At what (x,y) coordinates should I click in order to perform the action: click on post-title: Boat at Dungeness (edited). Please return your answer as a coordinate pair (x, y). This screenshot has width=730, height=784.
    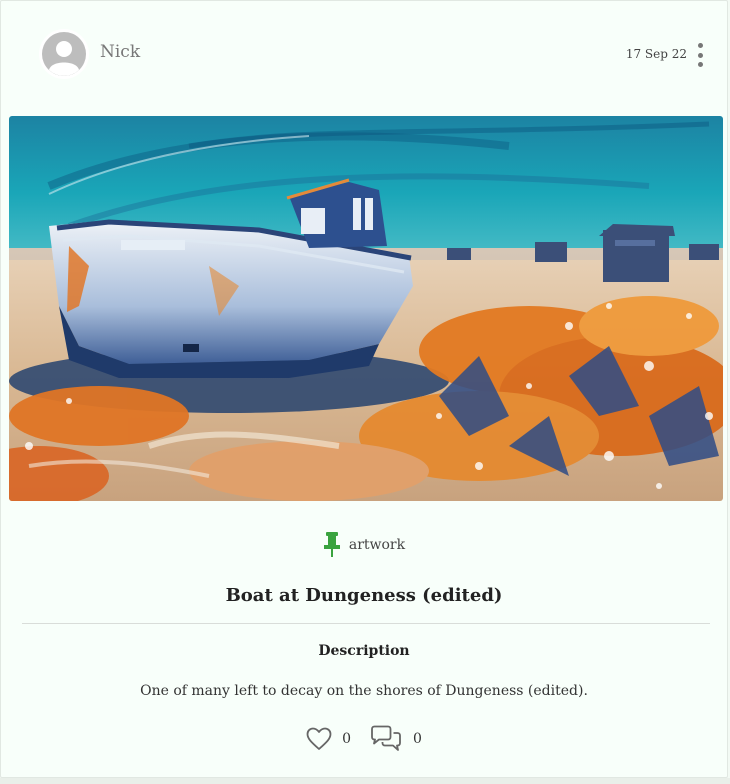
    Looking at the image, I should click on (364, 595).